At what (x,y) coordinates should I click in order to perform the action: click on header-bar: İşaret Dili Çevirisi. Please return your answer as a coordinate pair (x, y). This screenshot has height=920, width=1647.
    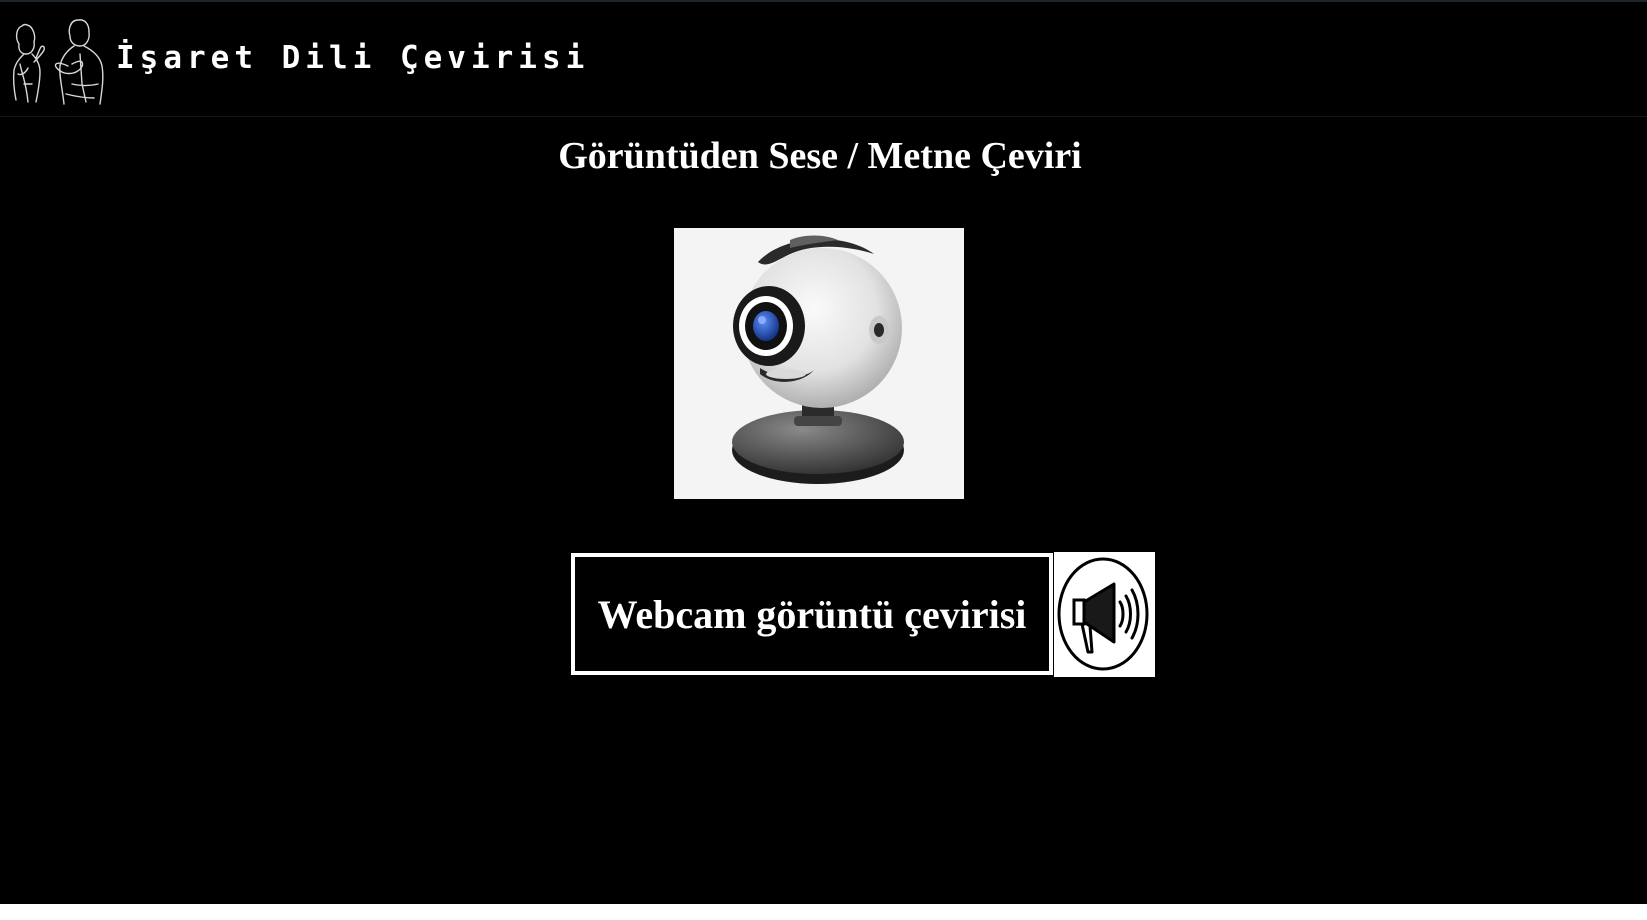
    Looking at the image, I should click on (823, 59).